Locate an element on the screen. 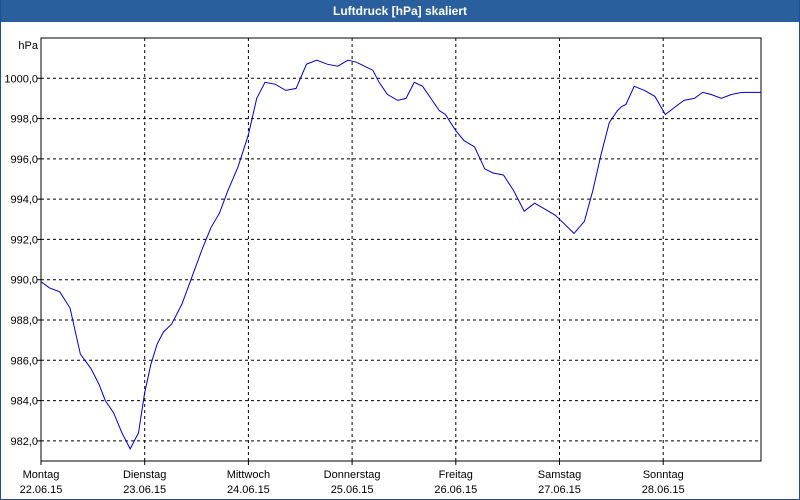 This screenshot has width=800, height=500. x-tick-date-label: 22.06.15 is located at coordinates (41, 490).